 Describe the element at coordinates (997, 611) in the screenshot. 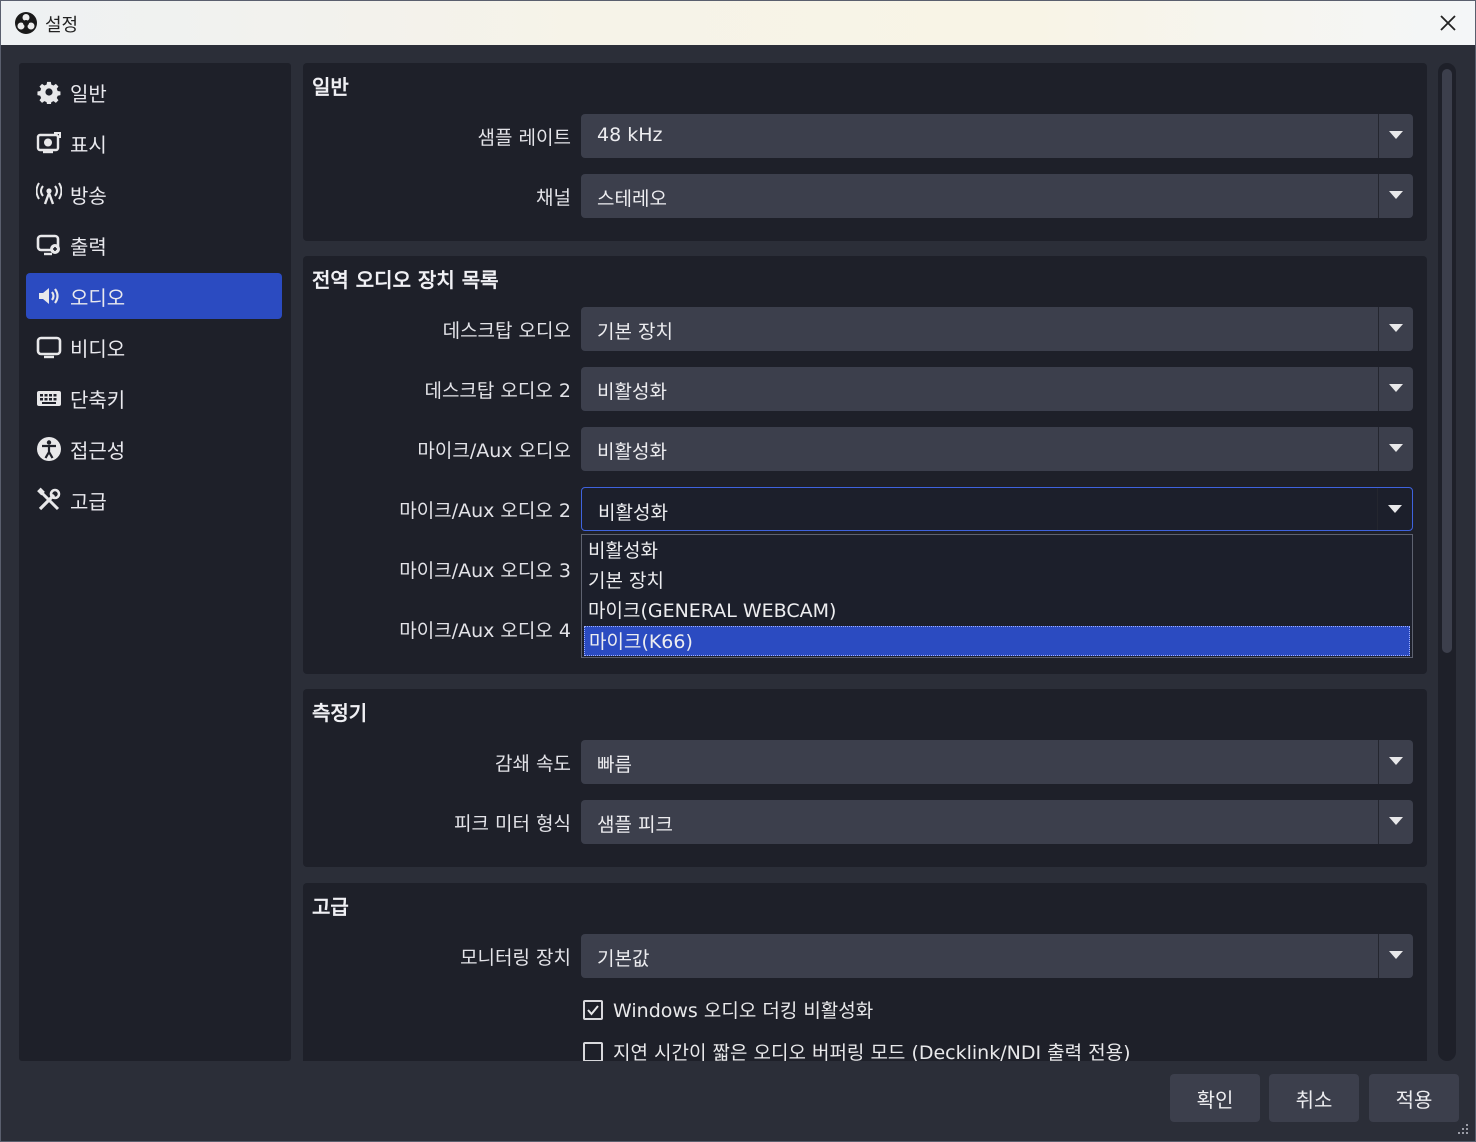

I see `dropdown-option: 마이크(GENERAL WEBCAM)` at that location.